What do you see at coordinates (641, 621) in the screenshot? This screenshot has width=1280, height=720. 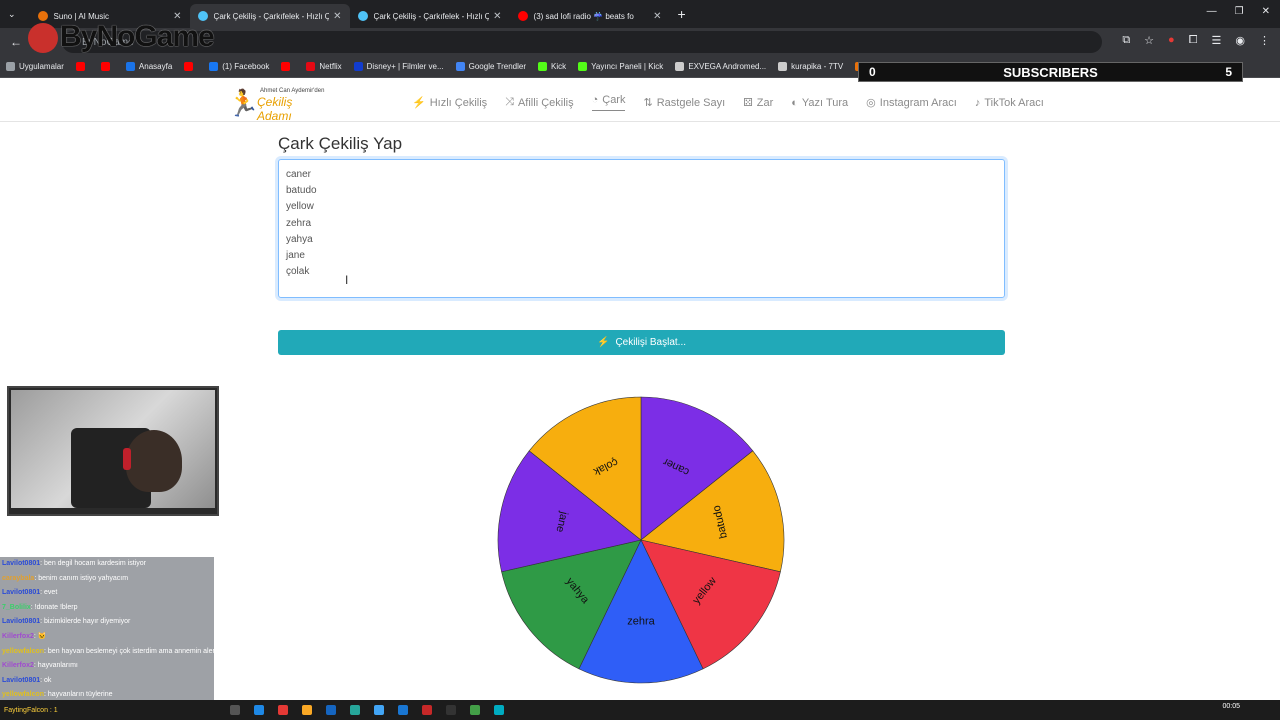 I see `wheel-segment-label: zehra` at bounding box center [641, 621].